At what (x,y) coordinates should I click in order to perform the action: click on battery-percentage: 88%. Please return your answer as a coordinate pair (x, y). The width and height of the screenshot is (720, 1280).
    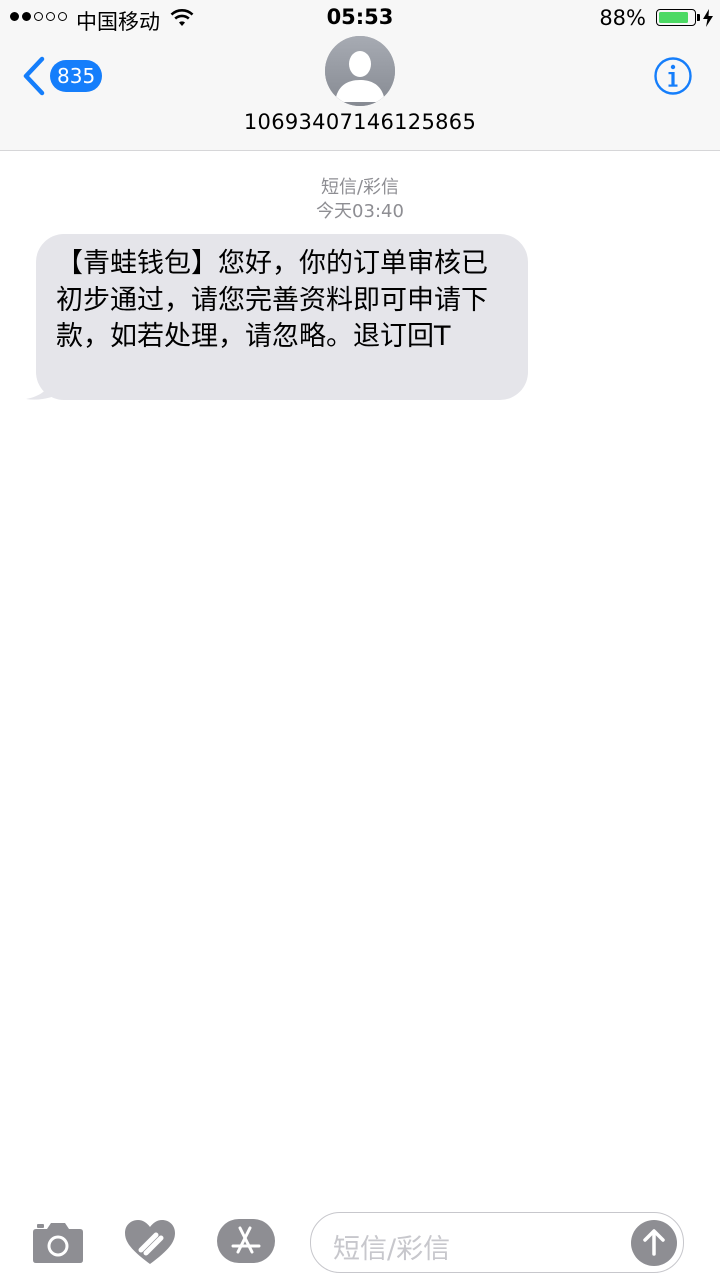
    Looking at the image, I should click on (622, 18).